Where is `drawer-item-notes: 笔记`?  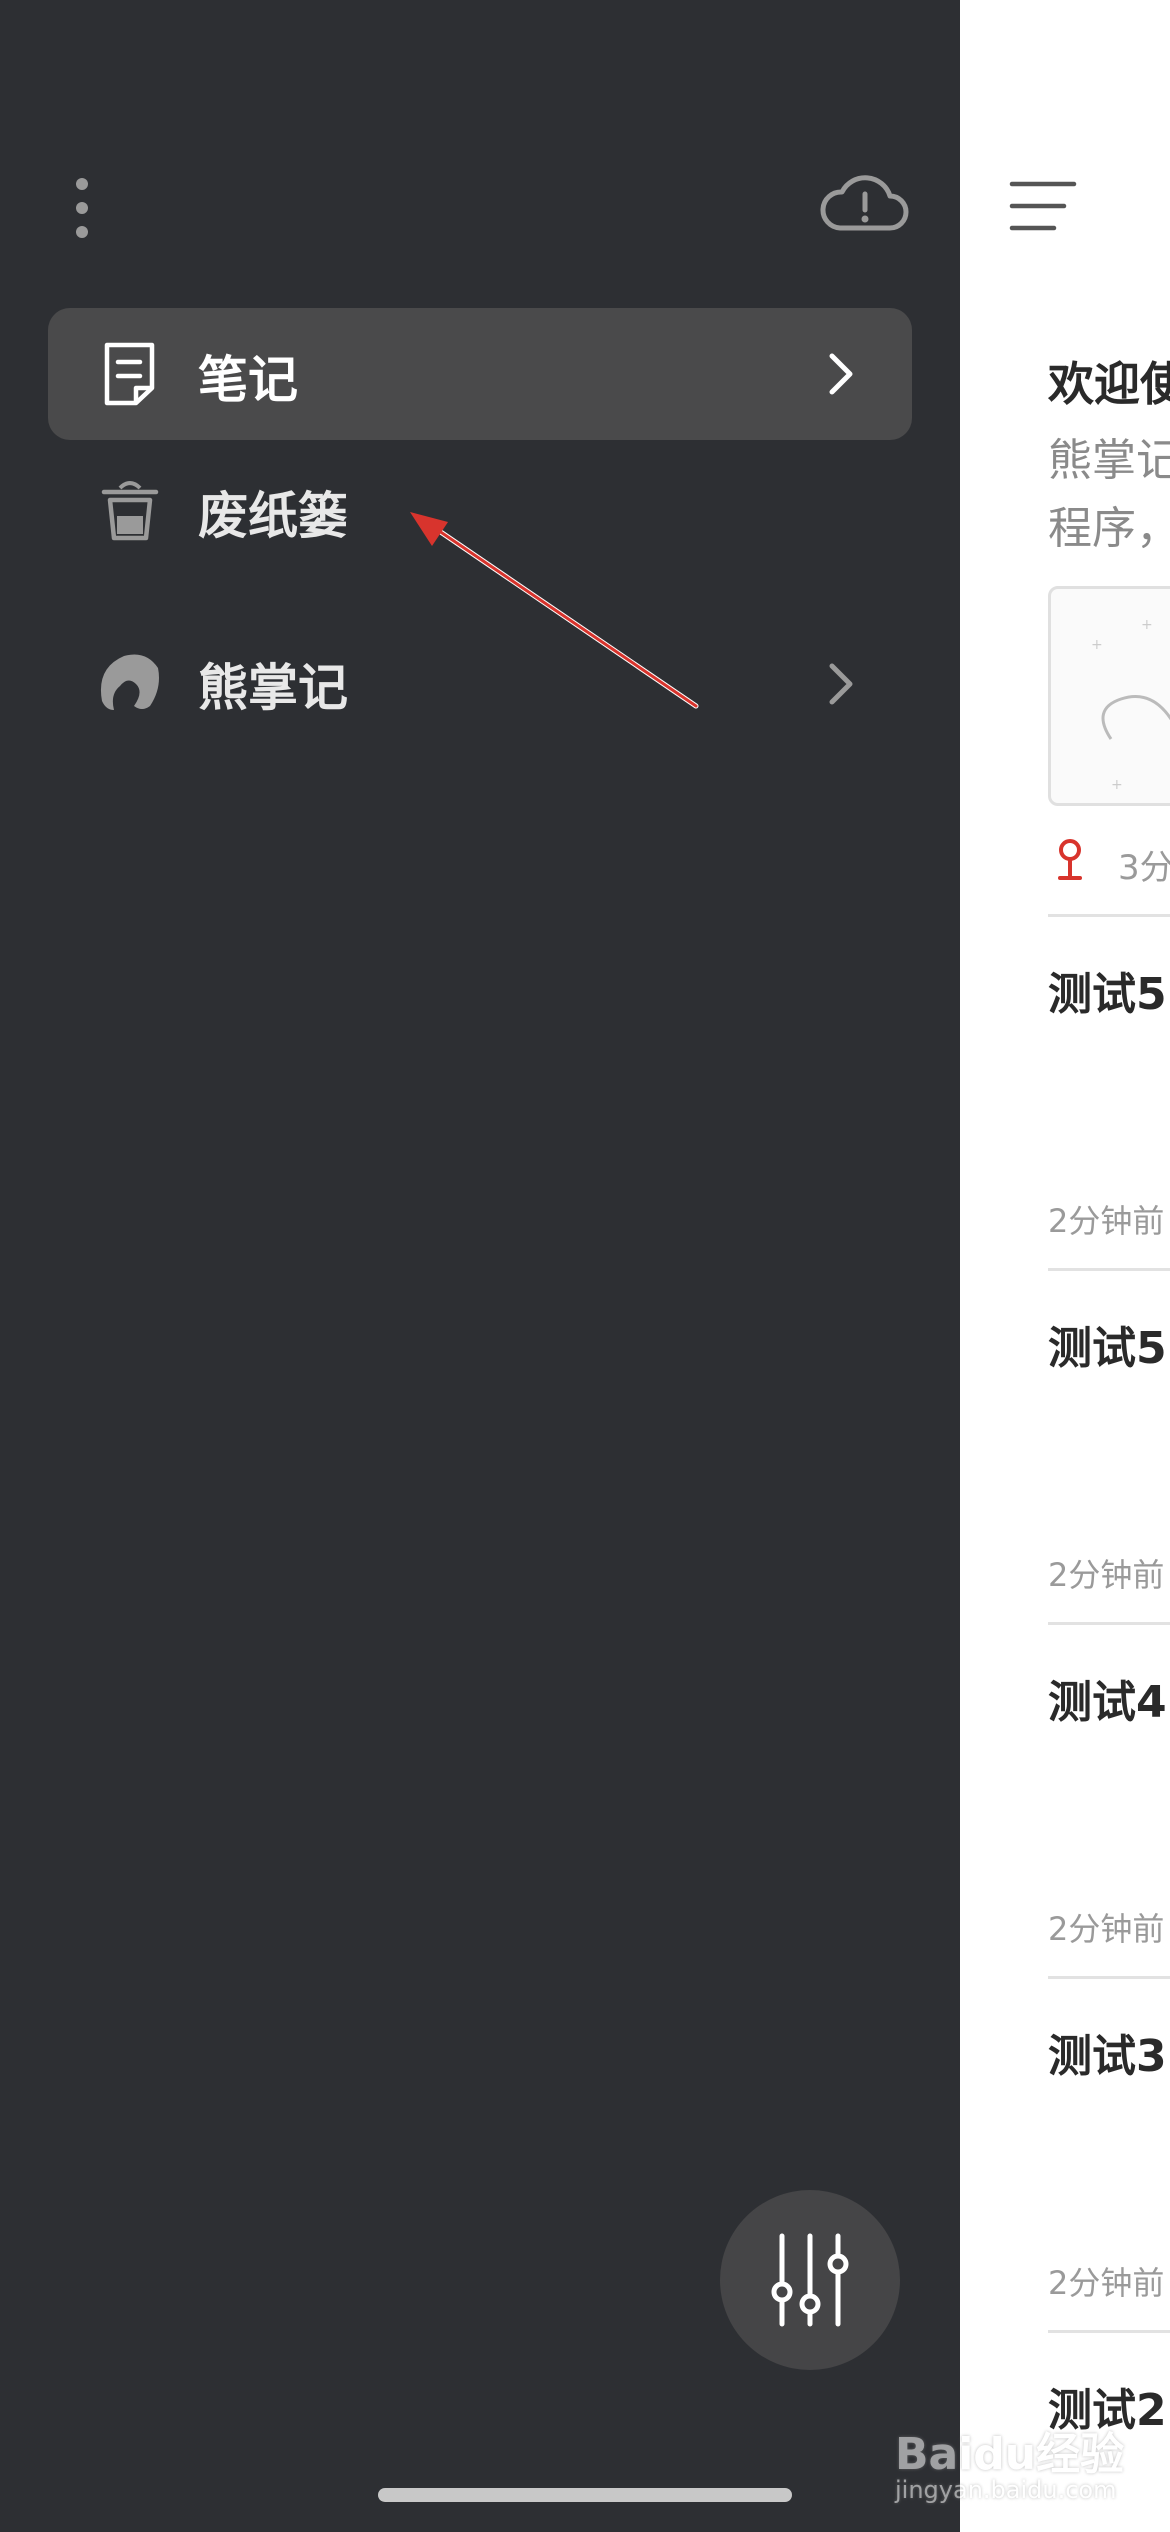
drawer-item-notes: 笔记 is located at coordinates (480, 374).